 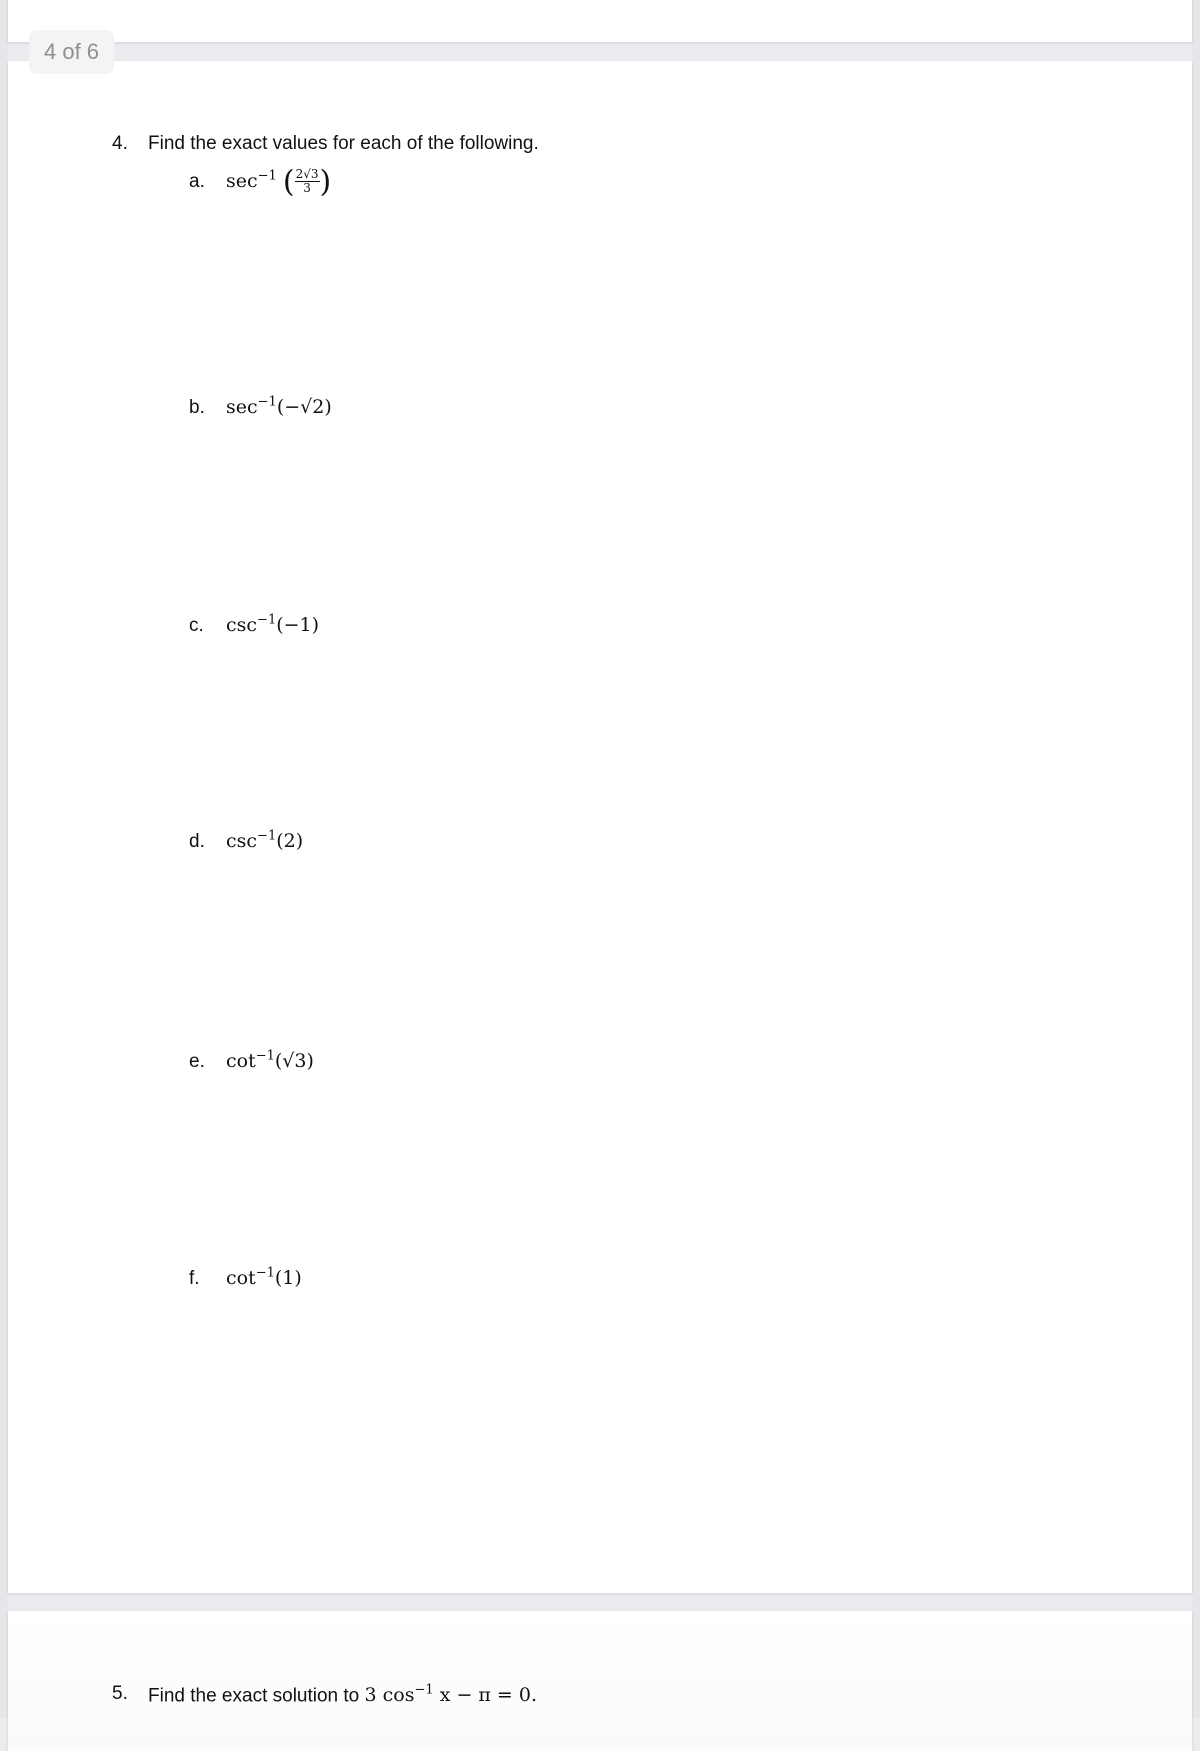 I want to click on item-a: a. sec−1 (2√3 3), so click(x=260, y=181).